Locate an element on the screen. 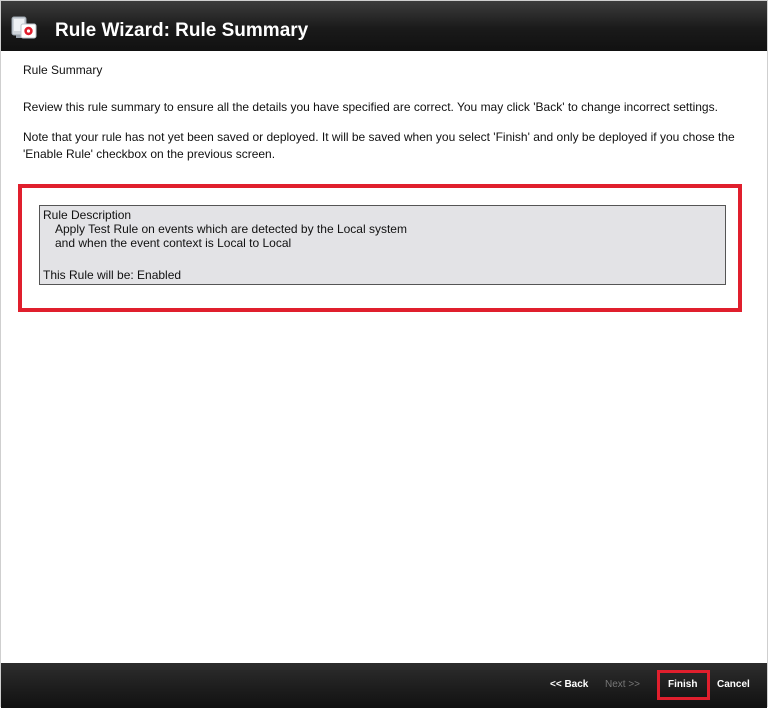 Image resolution: width=768 pixels, height=708 pixels. section-heading: Rule Summary is located at coordinates (63, 70).